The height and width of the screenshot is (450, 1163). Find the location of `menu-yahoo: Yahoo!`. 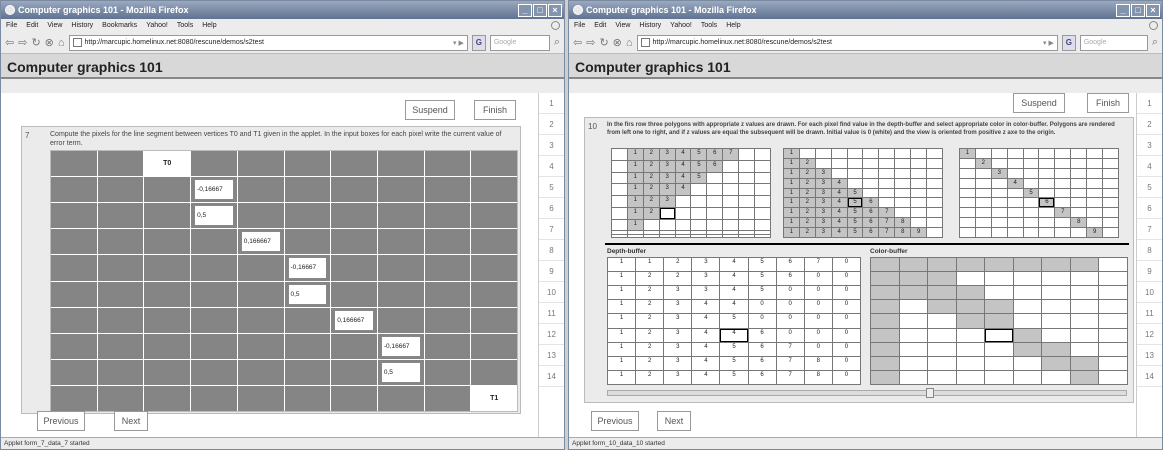

menu-yahoo: Yahoo! is located at coordinates (681, 25).